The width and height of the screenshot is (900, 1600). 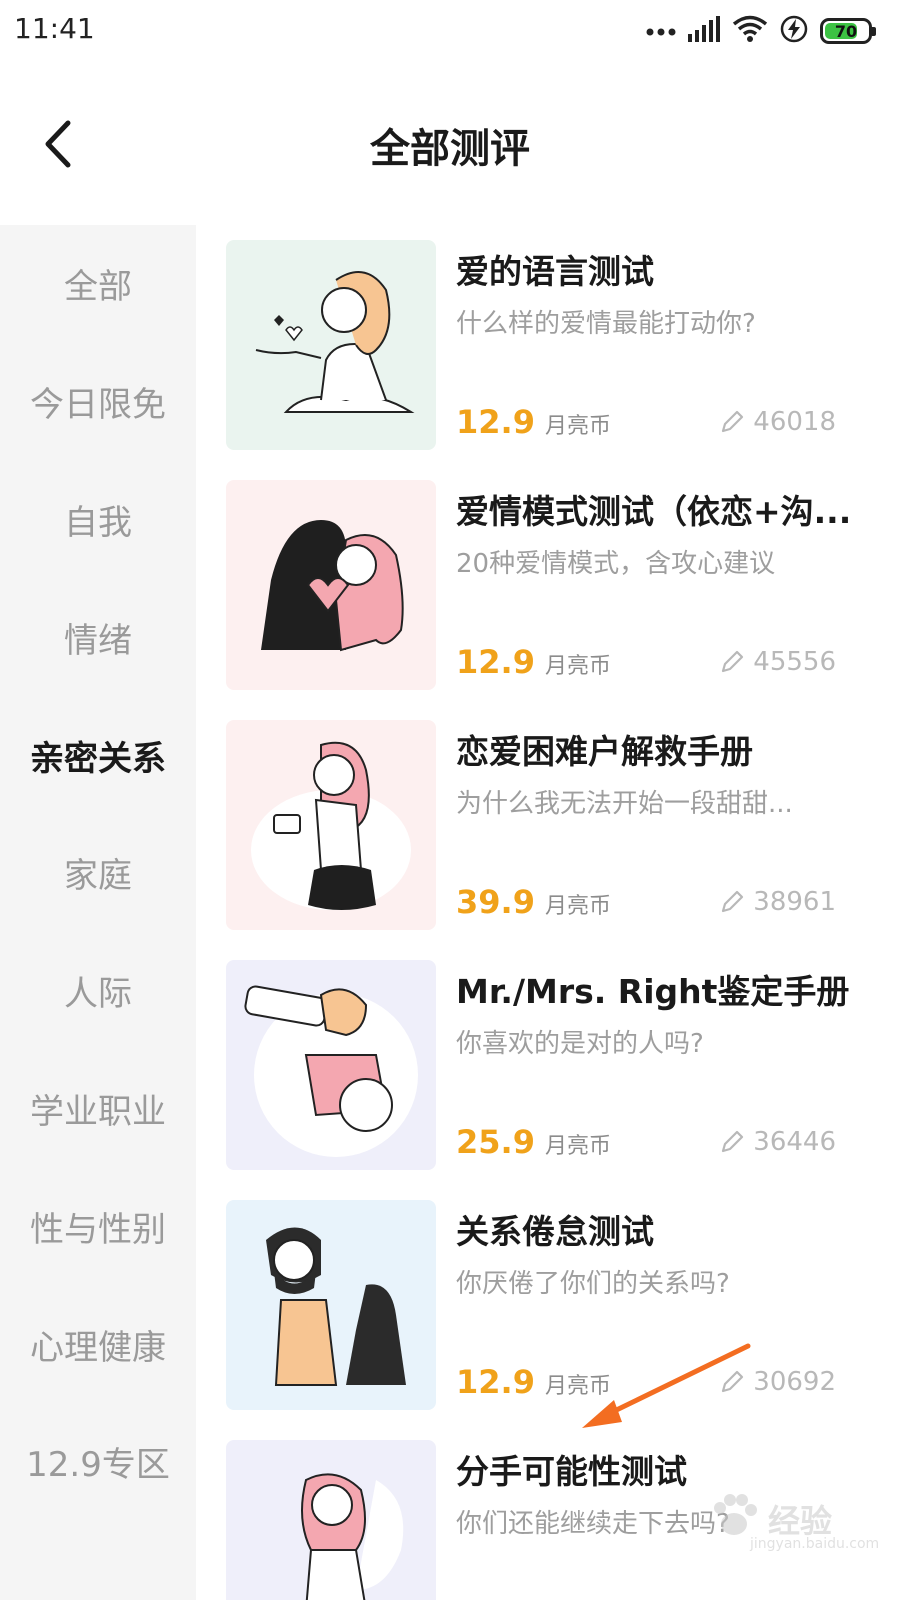 I want to click on test-card: 恋爱困难户解救手册 为什么我无法开始一段甜甜... 39.9 月亮币 38961, so click(x=546, y=817).